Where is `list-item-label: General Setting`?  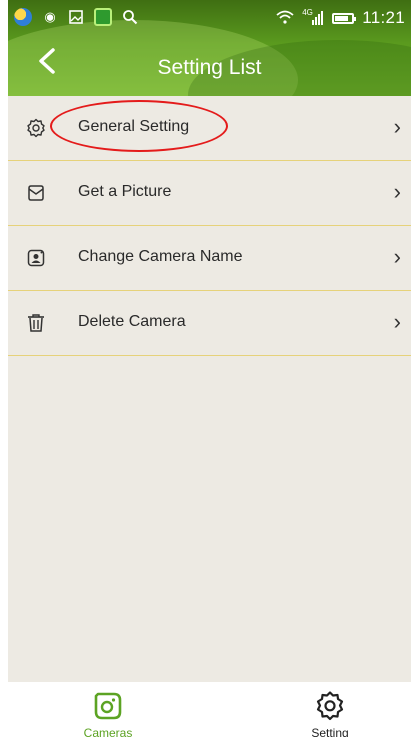
list-item-label: General Setting is located at coordinates (134, 126).